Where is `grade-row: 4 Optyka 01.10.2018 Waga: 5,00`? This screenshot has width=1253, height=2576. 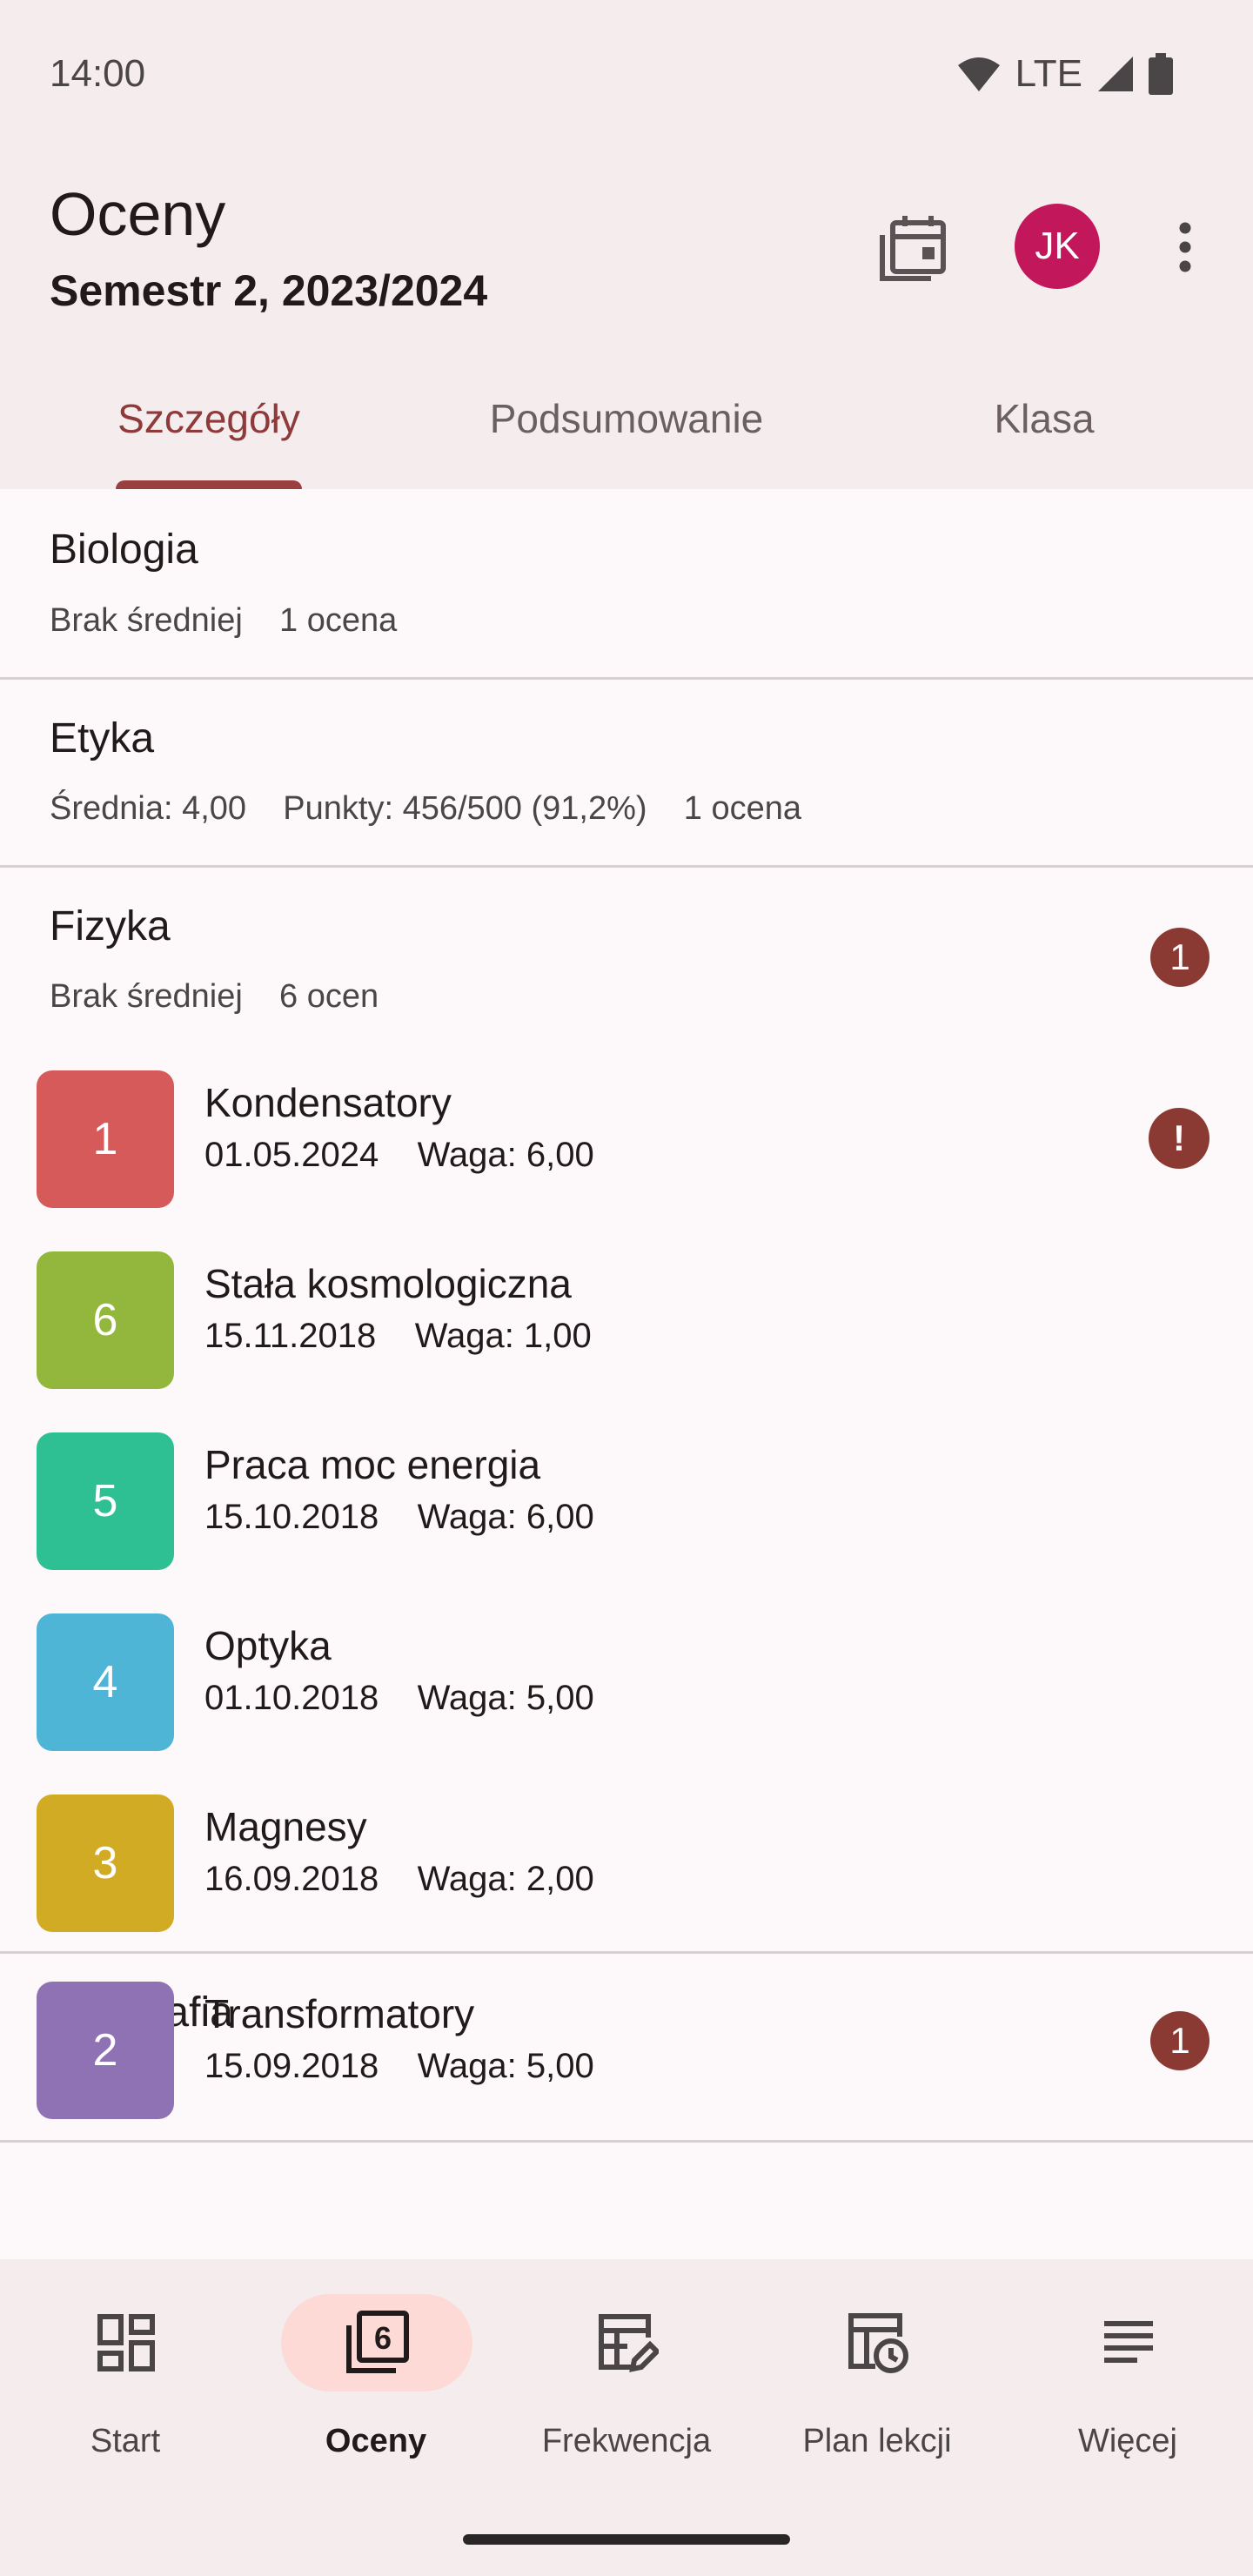 grade-row: 4 Optyka 01.10.2018 Waga: 5,00 is located at coordinates (626, 1679).